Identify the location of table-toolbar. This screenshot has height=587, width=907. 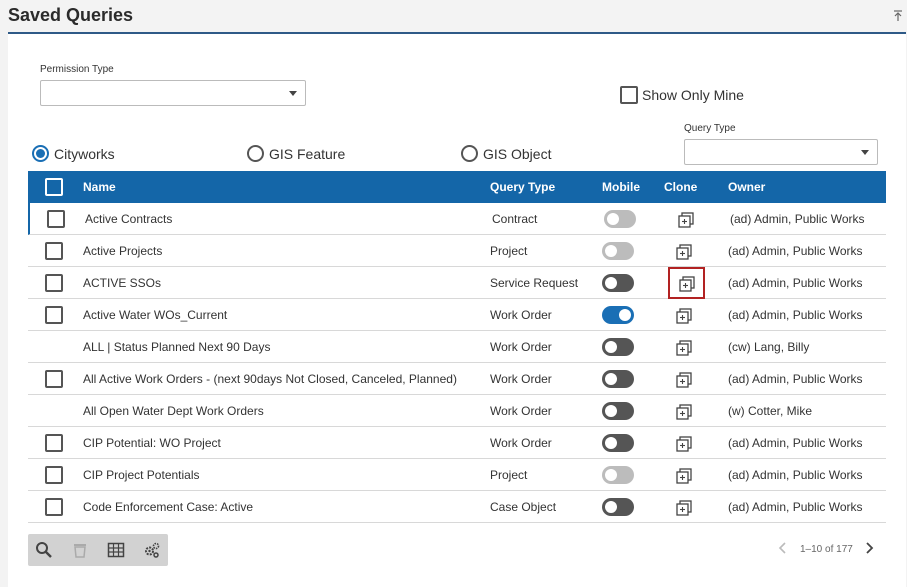
(98, 550).